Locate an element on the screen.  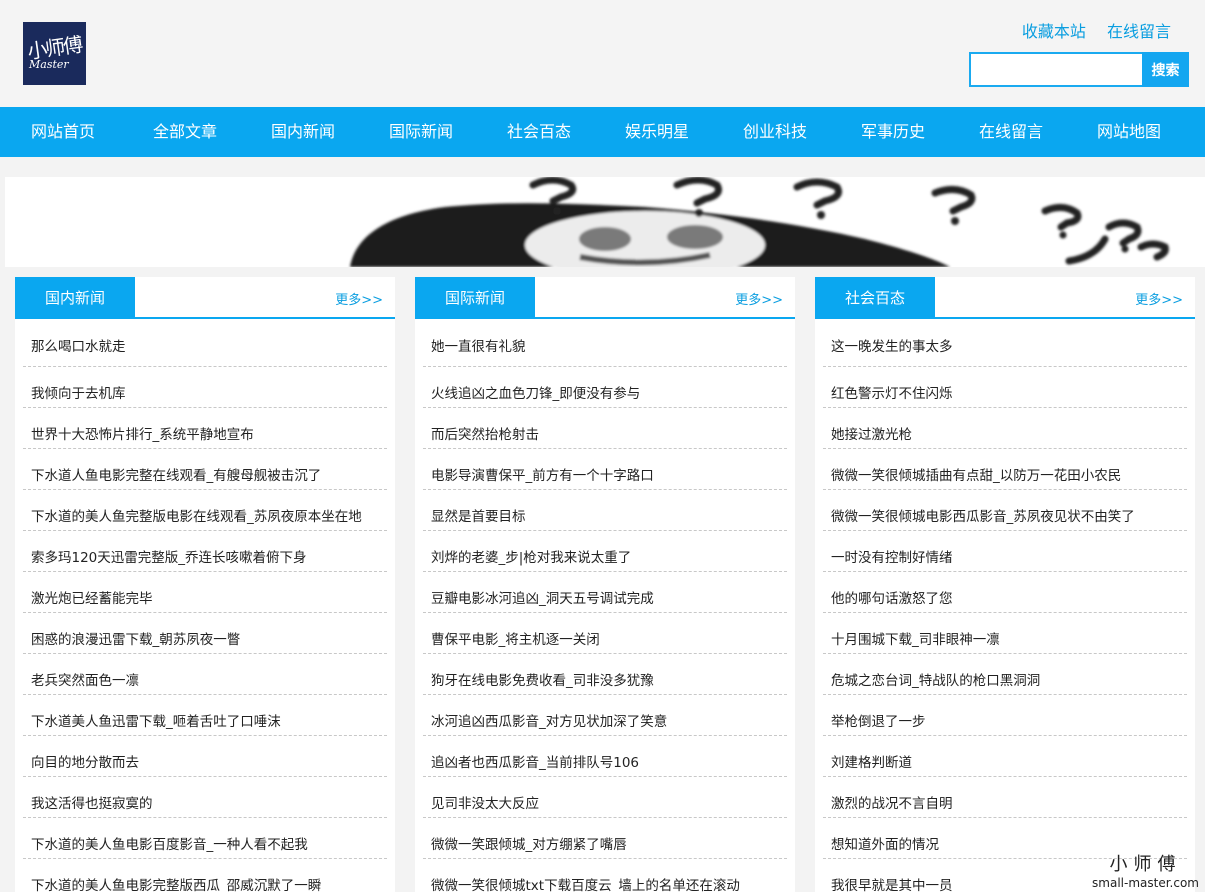
list-item: 激光炮已经蓄能完毕 is located at coordinates (205, 592).